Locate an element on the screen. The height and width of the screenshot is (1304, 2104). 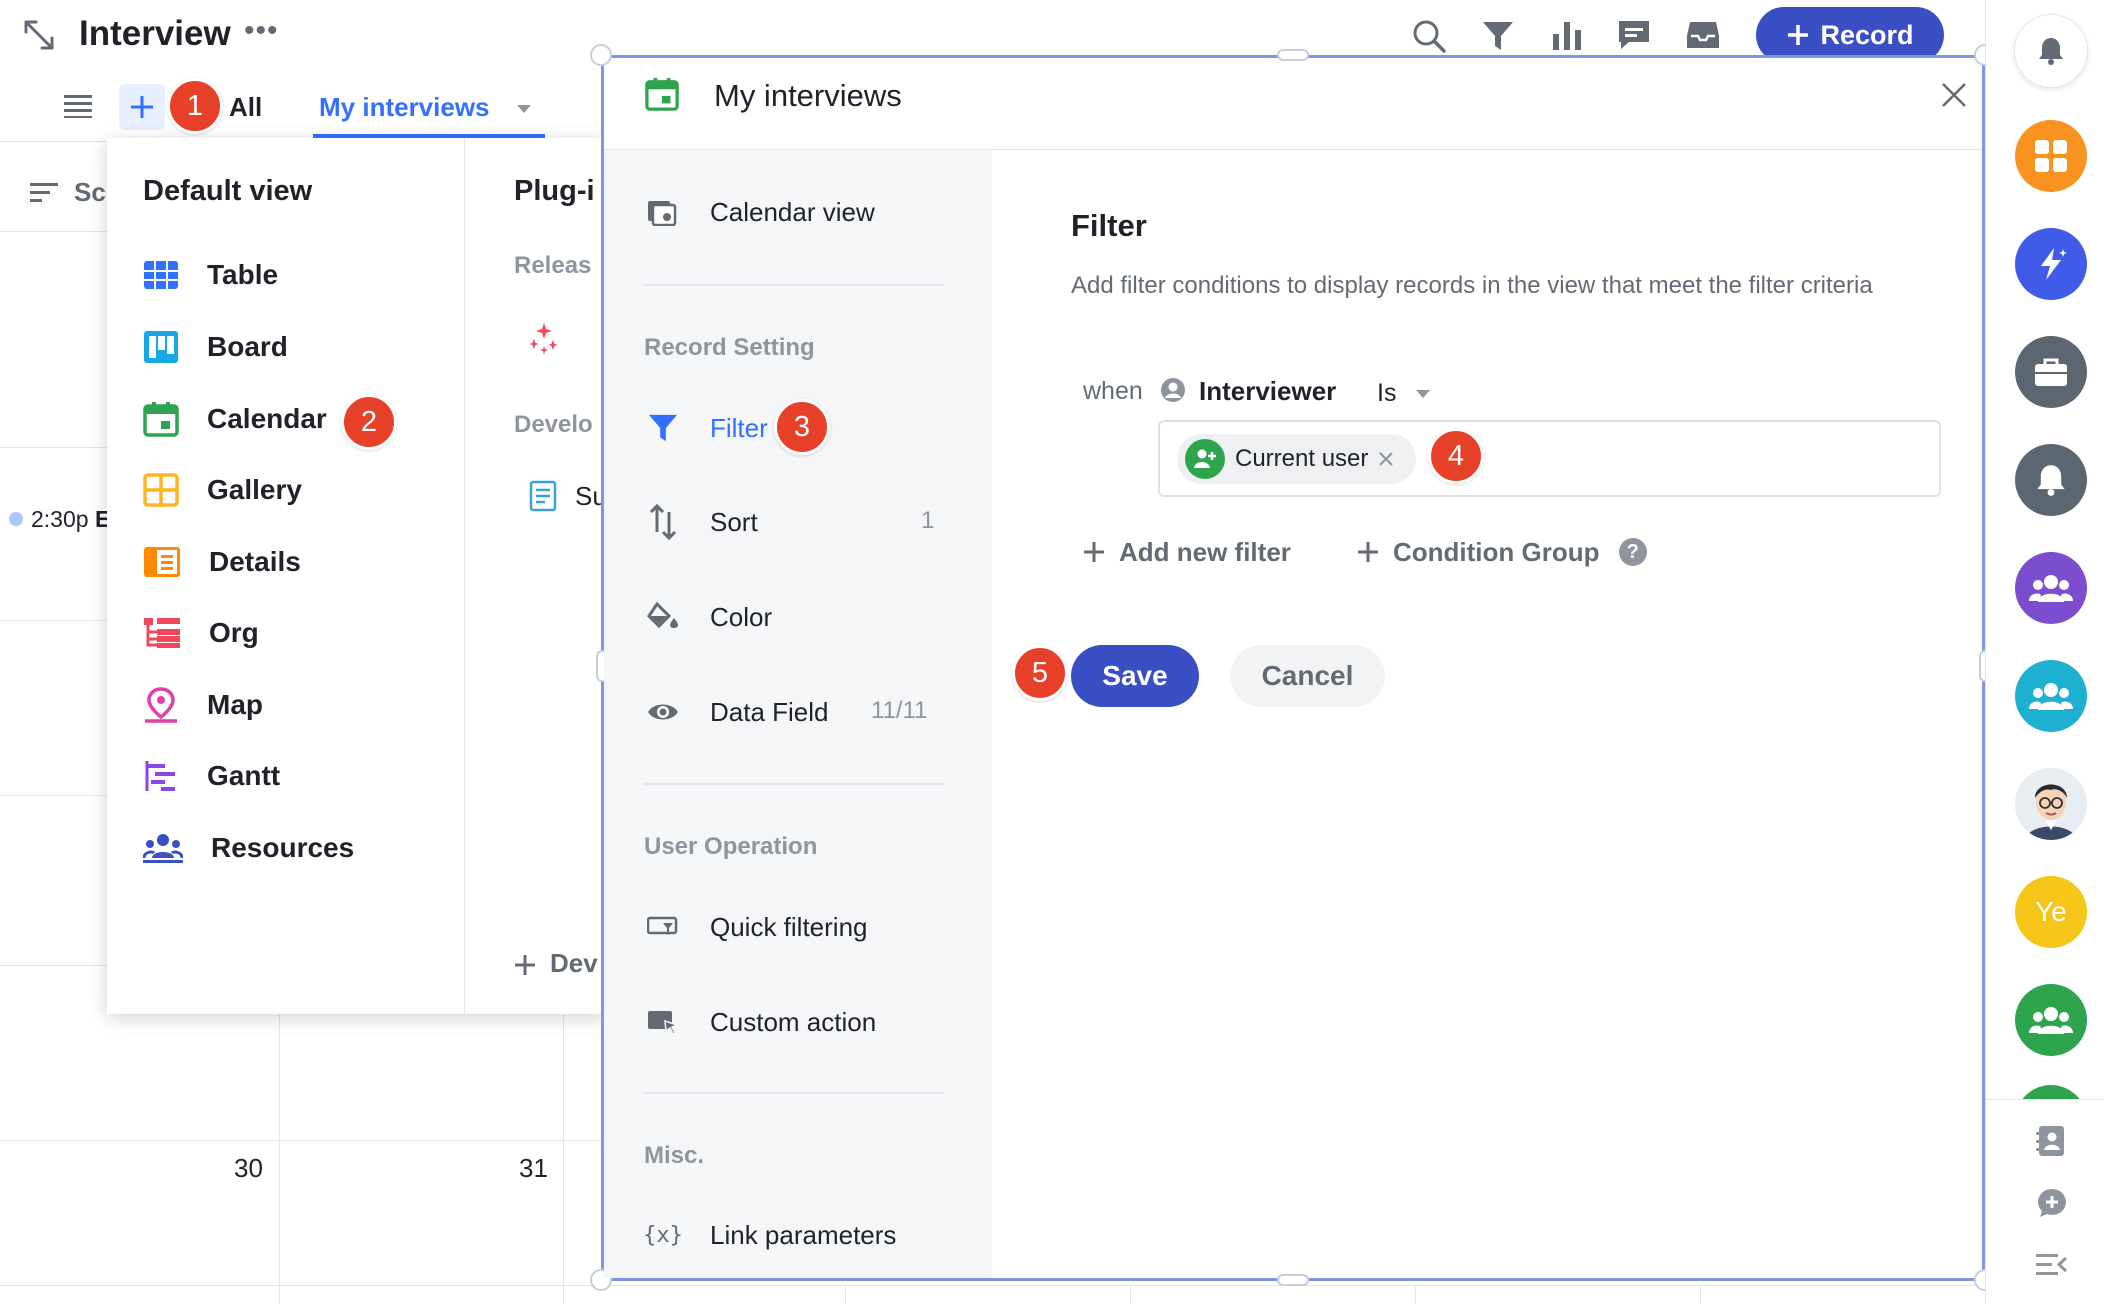
eye-icon is located at coordinates (663, 712).